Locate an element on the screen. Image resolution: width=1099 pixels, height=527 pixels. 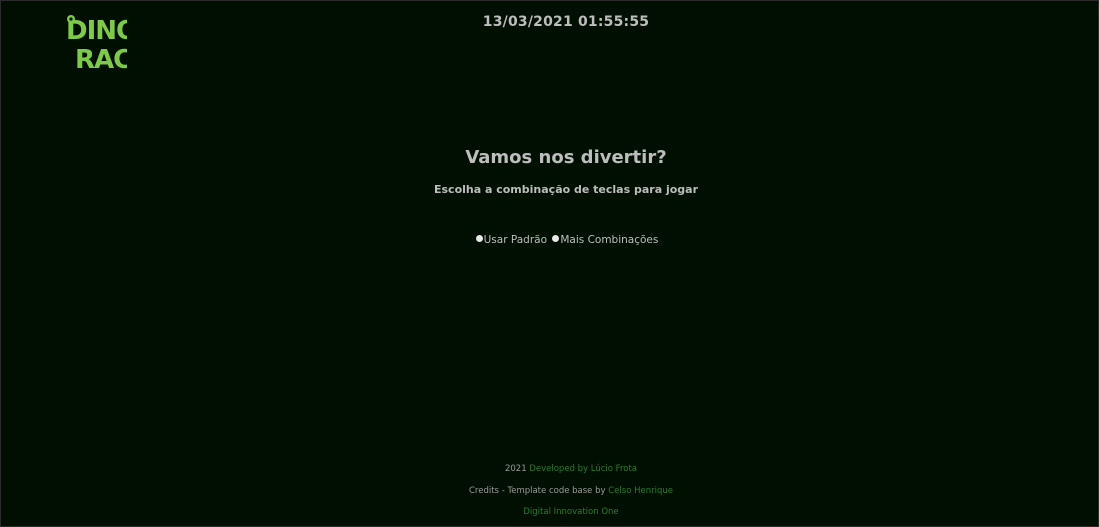
credits-text: Credits - Template code base by is located at coordinates (537, 491).